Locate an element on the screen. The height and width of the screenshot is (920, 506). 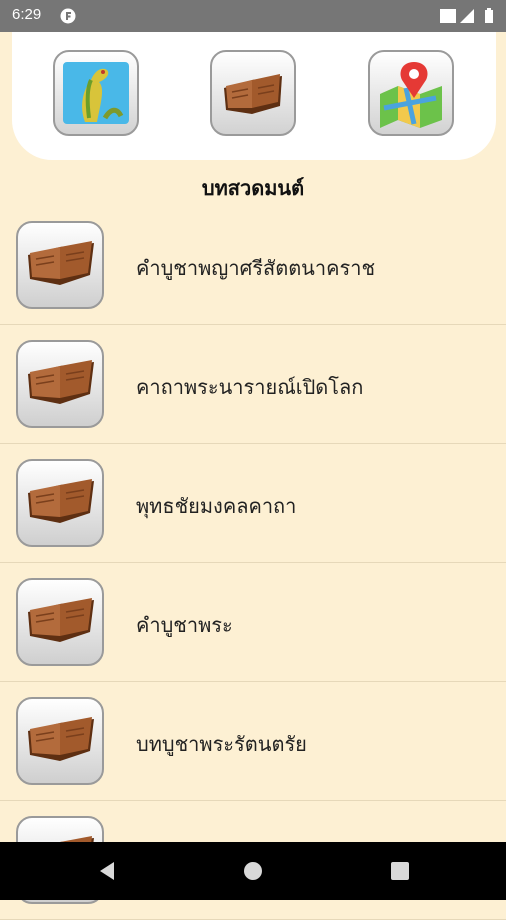
recents-icon is located at coordinates (400, 871).